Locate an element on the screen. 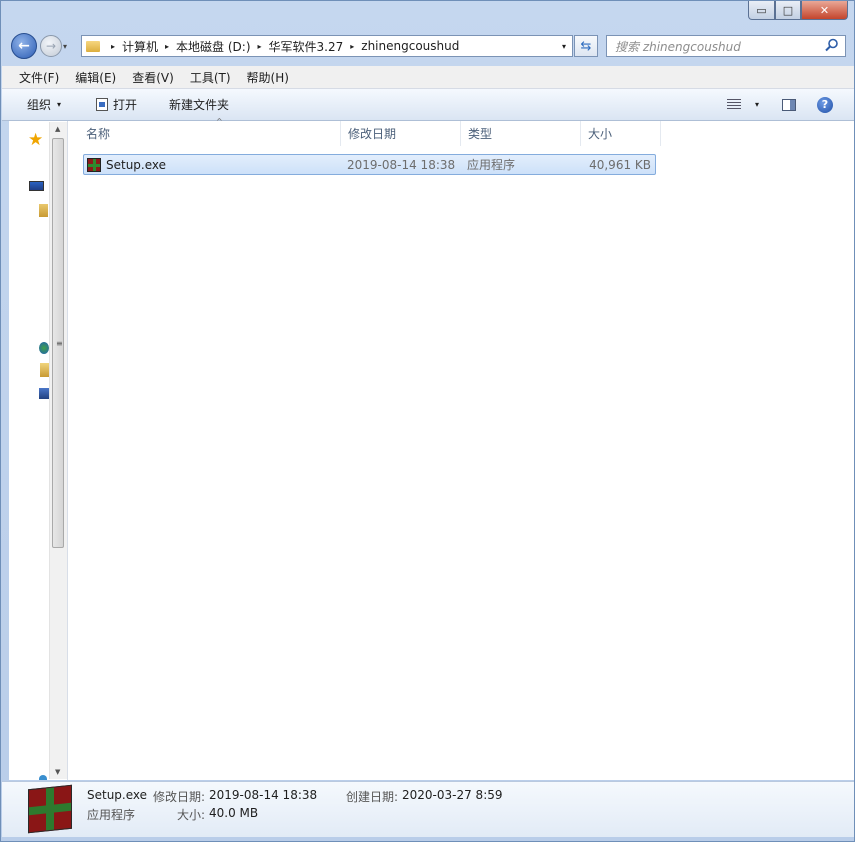  command-bar: 组织 ▾ 打开 新建文件夹 ▾ ? is located at coordinates (428, 105).